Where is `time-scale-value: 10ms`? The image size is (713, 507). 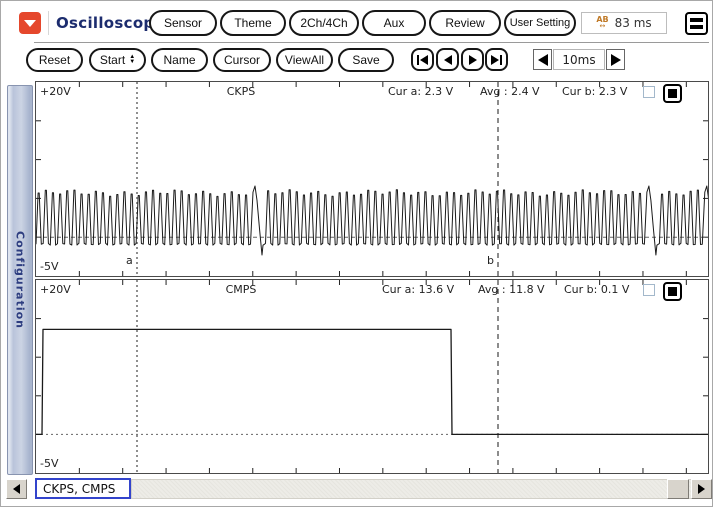 time-scale-value: 10ms is located at coordinates (579, 59).